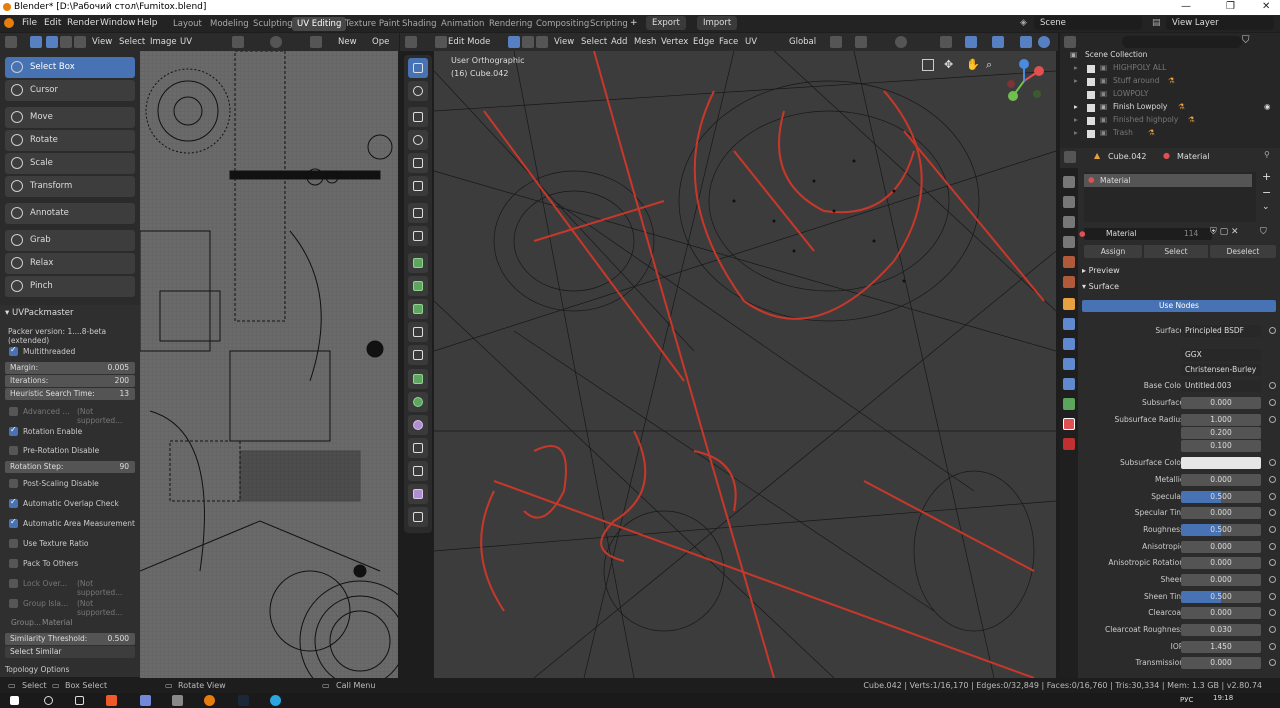  Describe the element at coordinates (163, 42) in the screenshot. I see `uv-menu-image: Image` at that location.